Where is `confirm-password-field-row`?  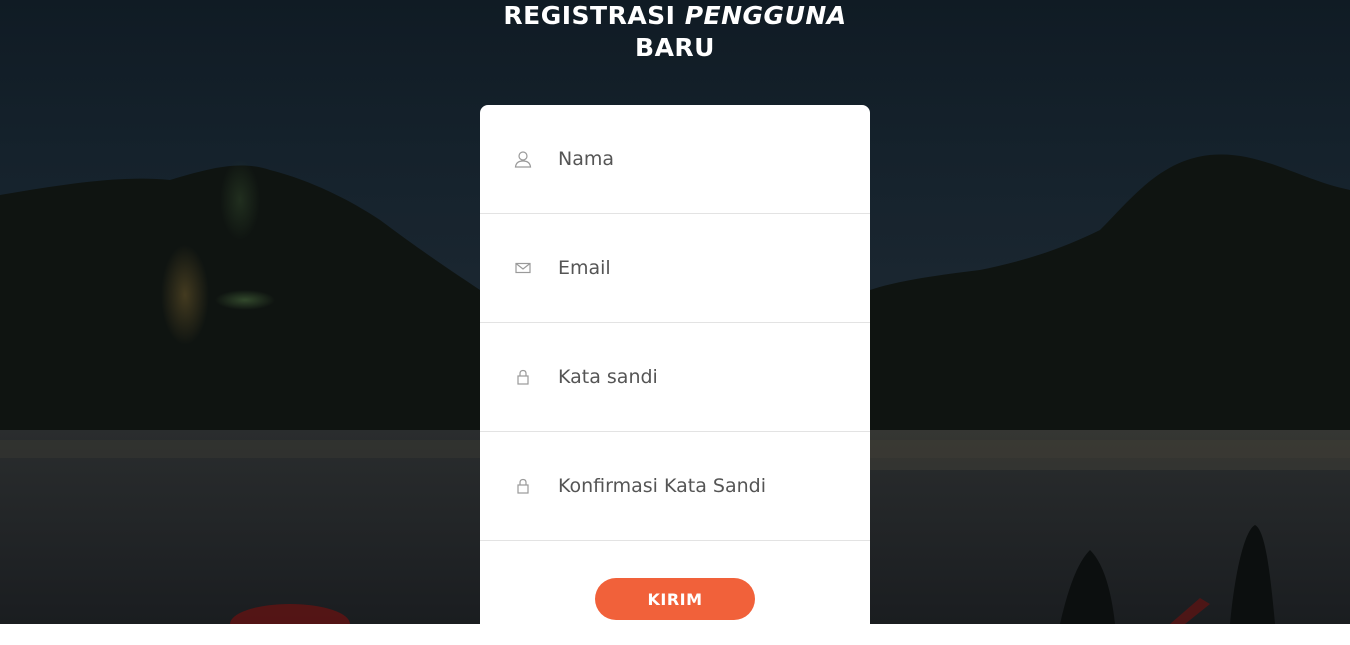 confirm-password-field-row is located at coordinates (675, 486).